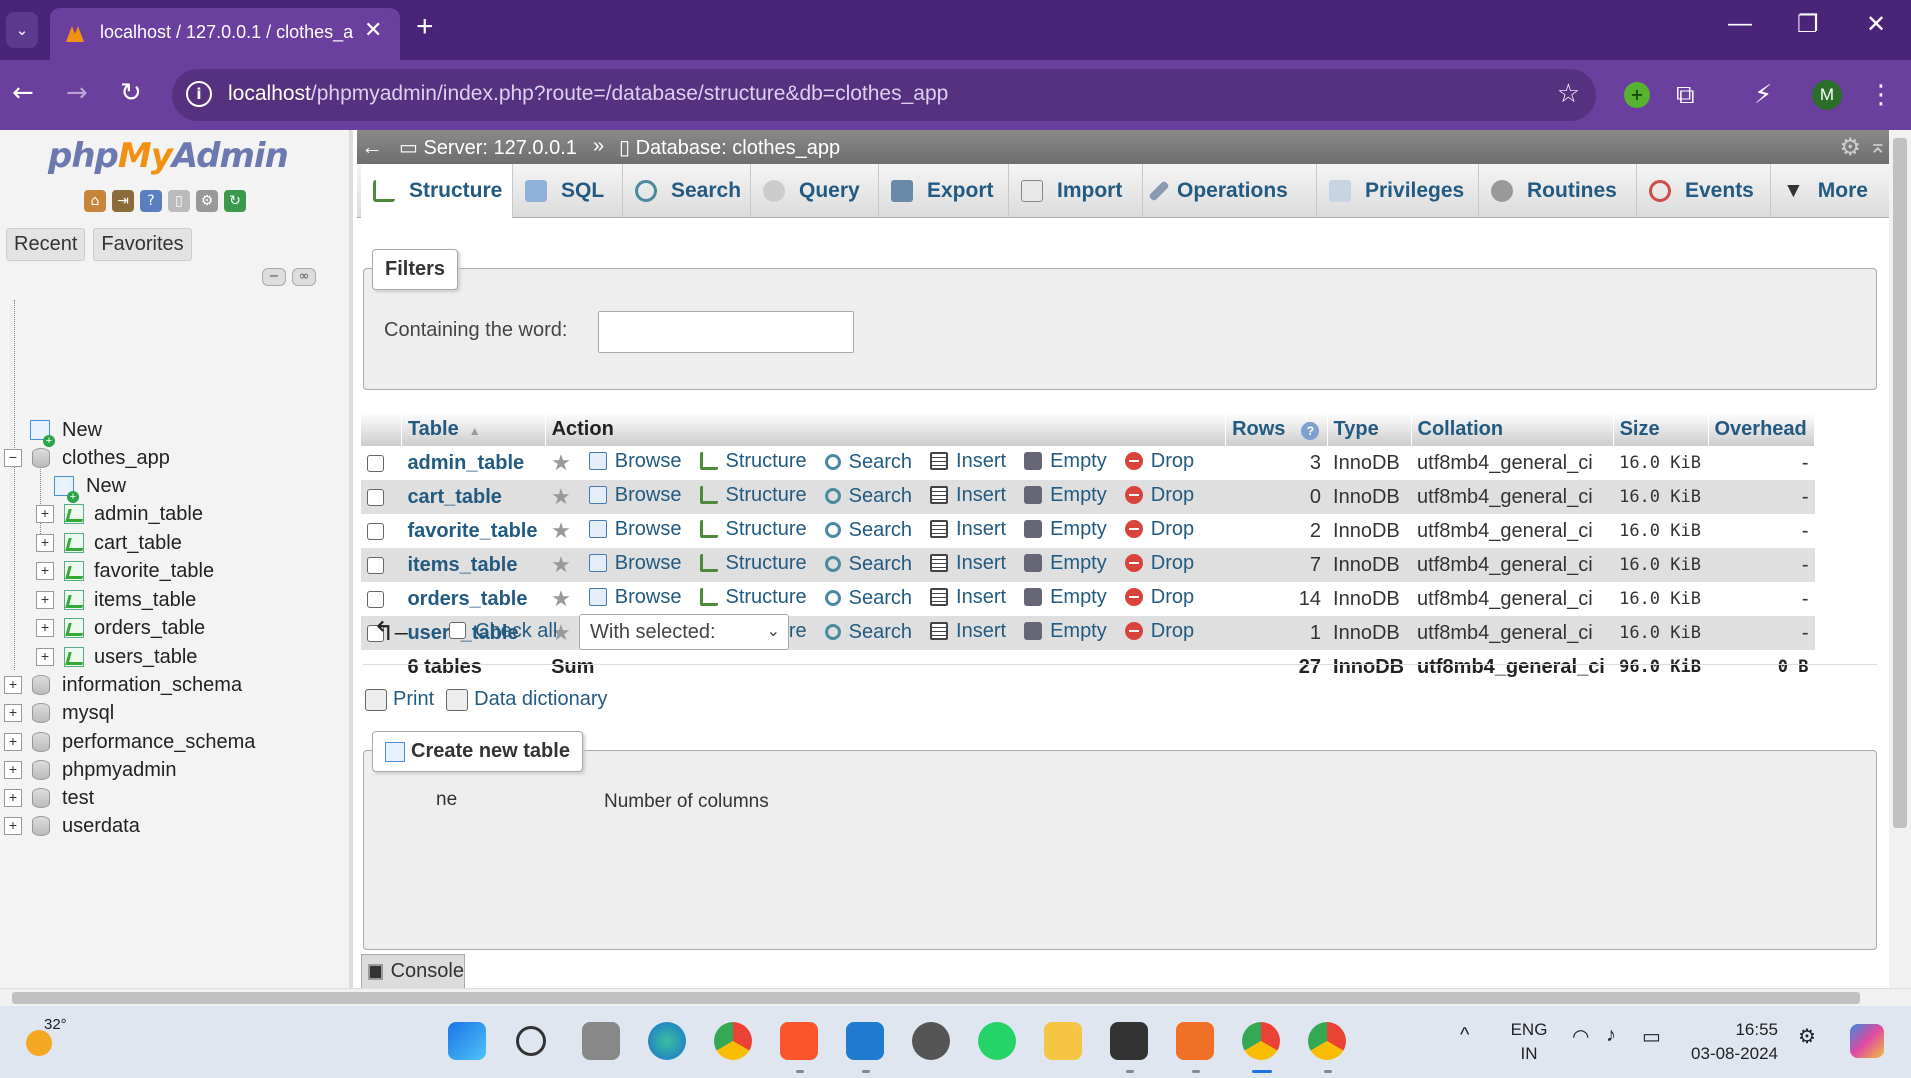  What do you see at coordinates (90, 487) in the screenshot?
I see `tree-new-table: New` at bounding box center [90, 487].